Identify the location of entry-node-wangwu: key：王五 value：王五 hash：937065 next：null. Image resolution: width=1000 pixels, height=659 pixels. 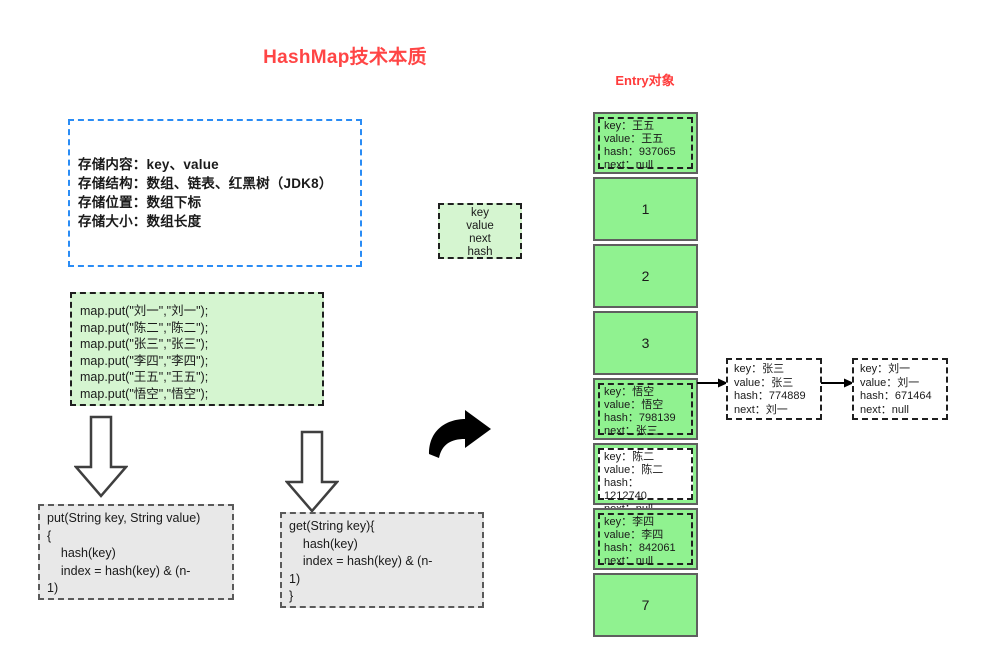
(645, 144).